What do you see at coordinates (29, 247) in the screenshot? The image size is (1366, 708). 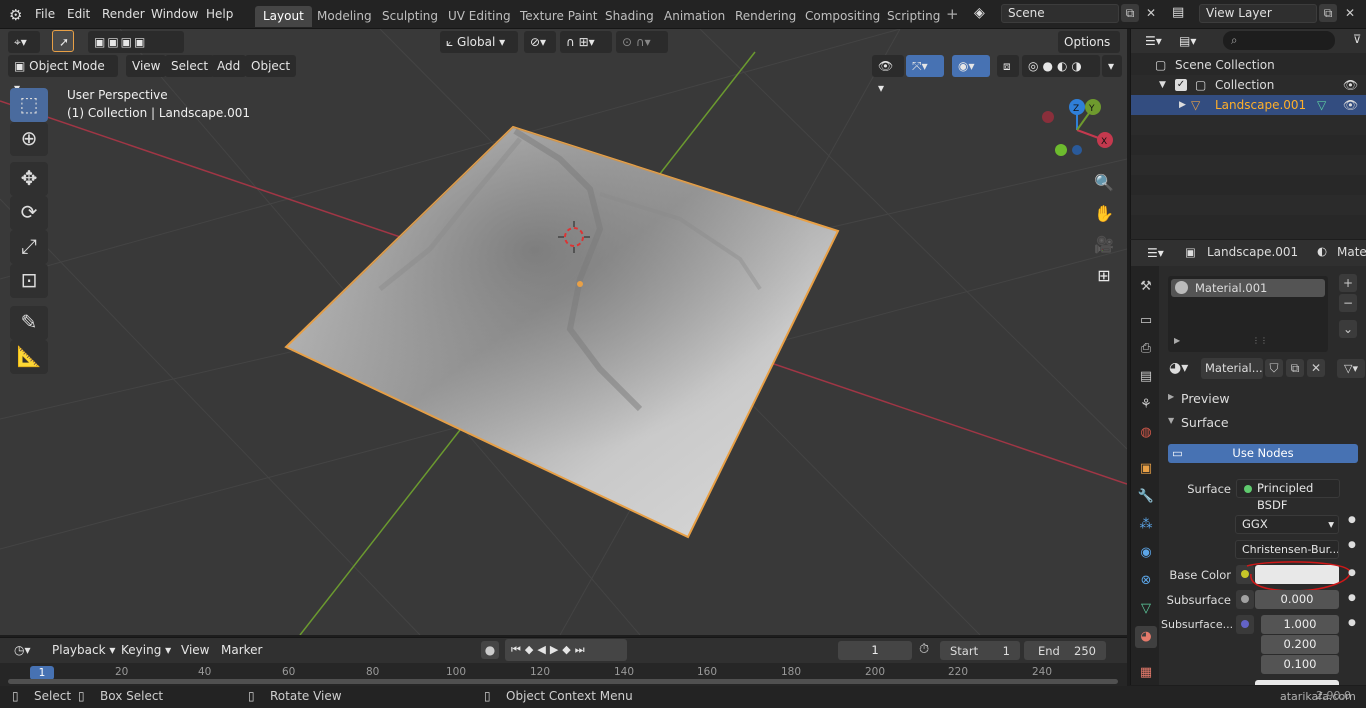 I see `scale-tool-icon: ⤢` at bounding box center [29, 247].